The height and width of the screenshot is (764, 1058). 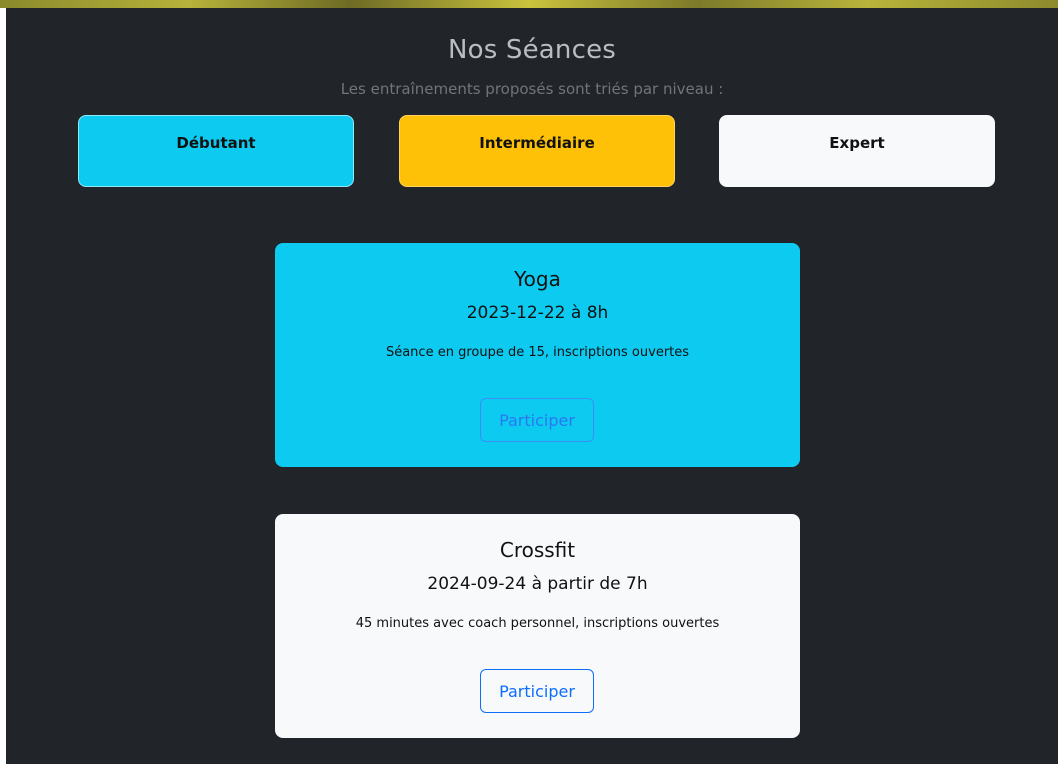 What do you see at coordinates (216, 143) in the screenshot?
I see `level-debutant-label: Débutant` at bounding box center [216, 143].